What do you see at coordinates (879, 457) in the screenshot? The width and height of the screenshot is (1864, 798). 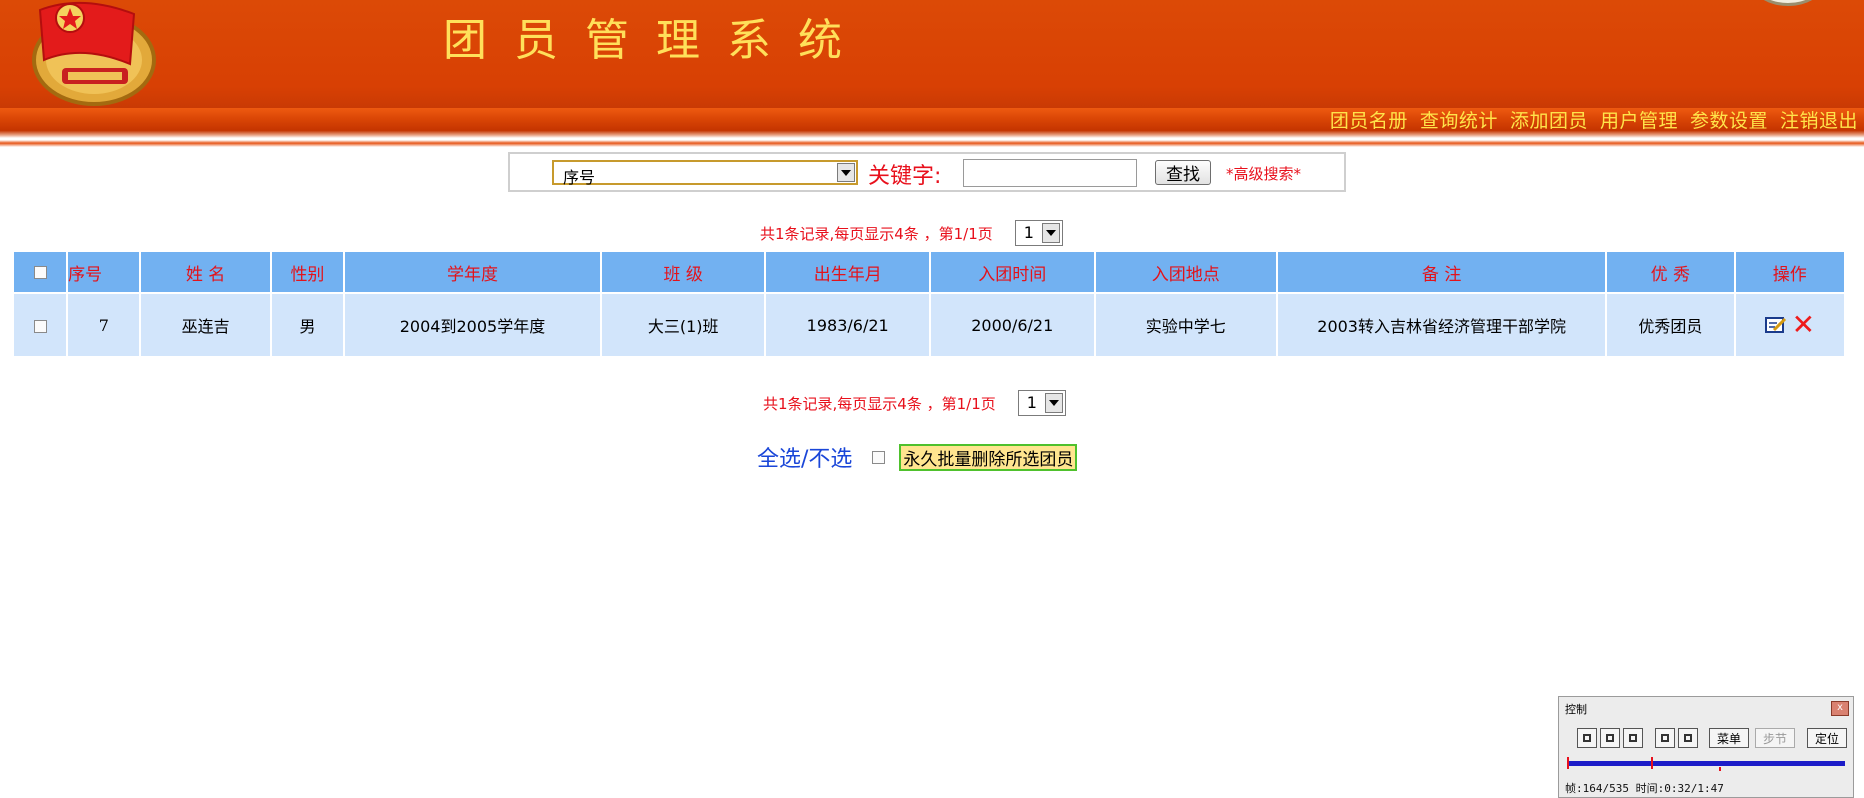 I see `select-all-checkbox` at bounding box center [879, 457].